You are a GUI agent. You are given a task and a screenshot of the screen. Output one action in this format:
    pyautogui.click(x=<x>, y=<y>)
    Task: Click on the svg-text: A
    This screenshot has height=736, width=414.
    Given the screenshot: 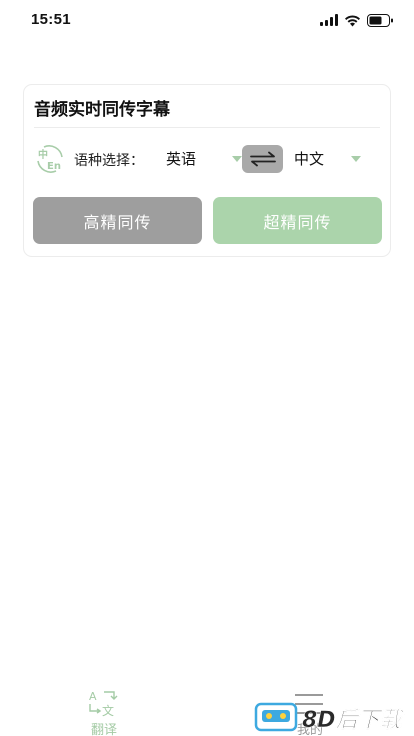 What is the action you would take?
    pyautogui.click(x=93, y=696)
    